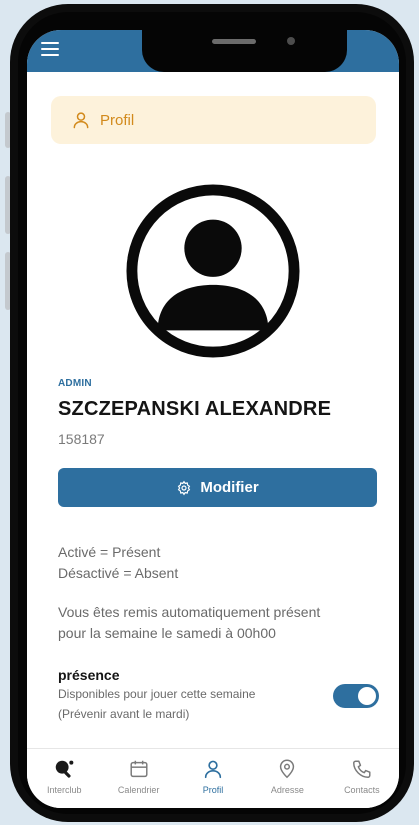 Image resolution: width=419 pixels, height=825 pixels. Describe the element at coordinates (195, 409) in the screenshot. I see `user-name: SZCZEPANSKI ALEXANDRE` at that location.